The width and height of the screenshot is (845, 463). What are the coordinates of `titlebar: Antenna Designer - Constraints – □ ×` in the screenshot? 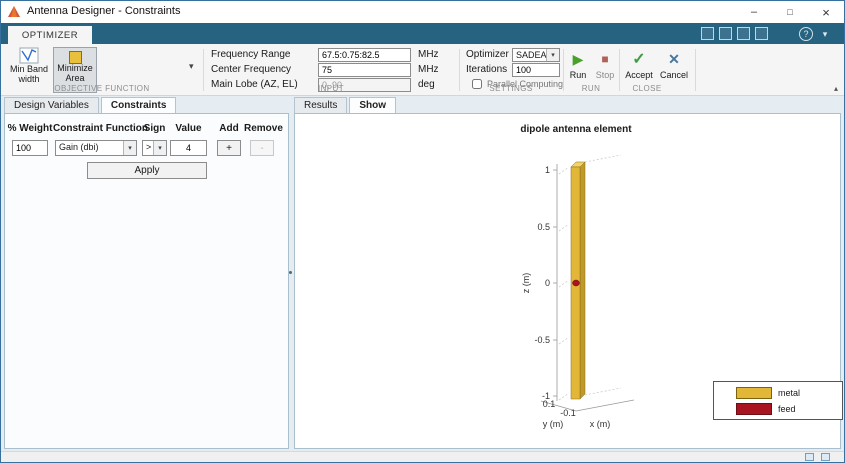 It's located at (422, 12).